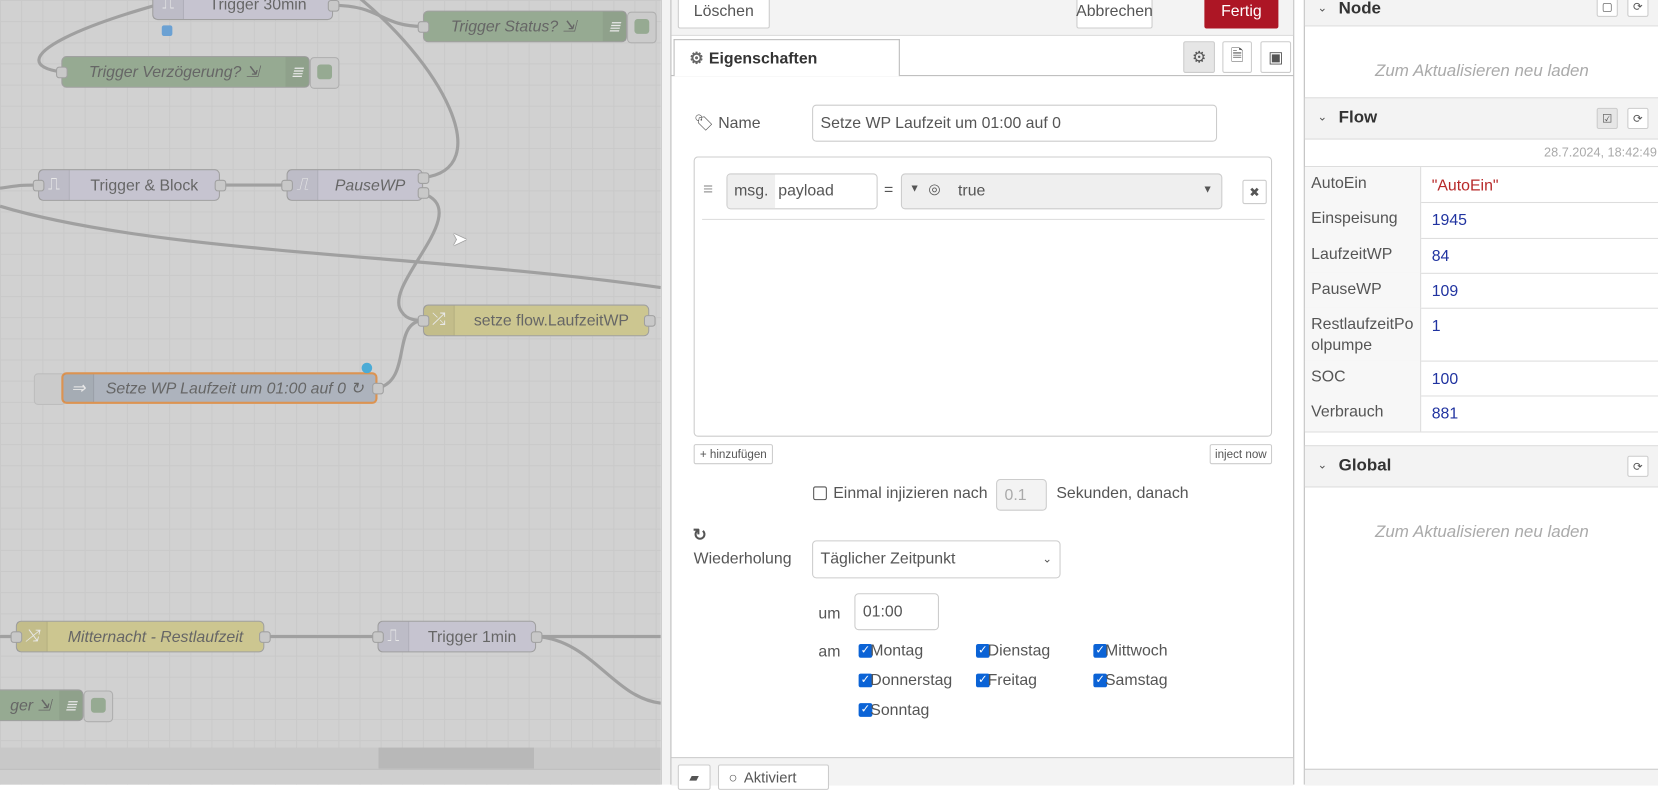  Describe the element at coordinates (457, 636) in the screenshot. I see `node-trigger-1min: ⎍ Trigger 1min` at that location.